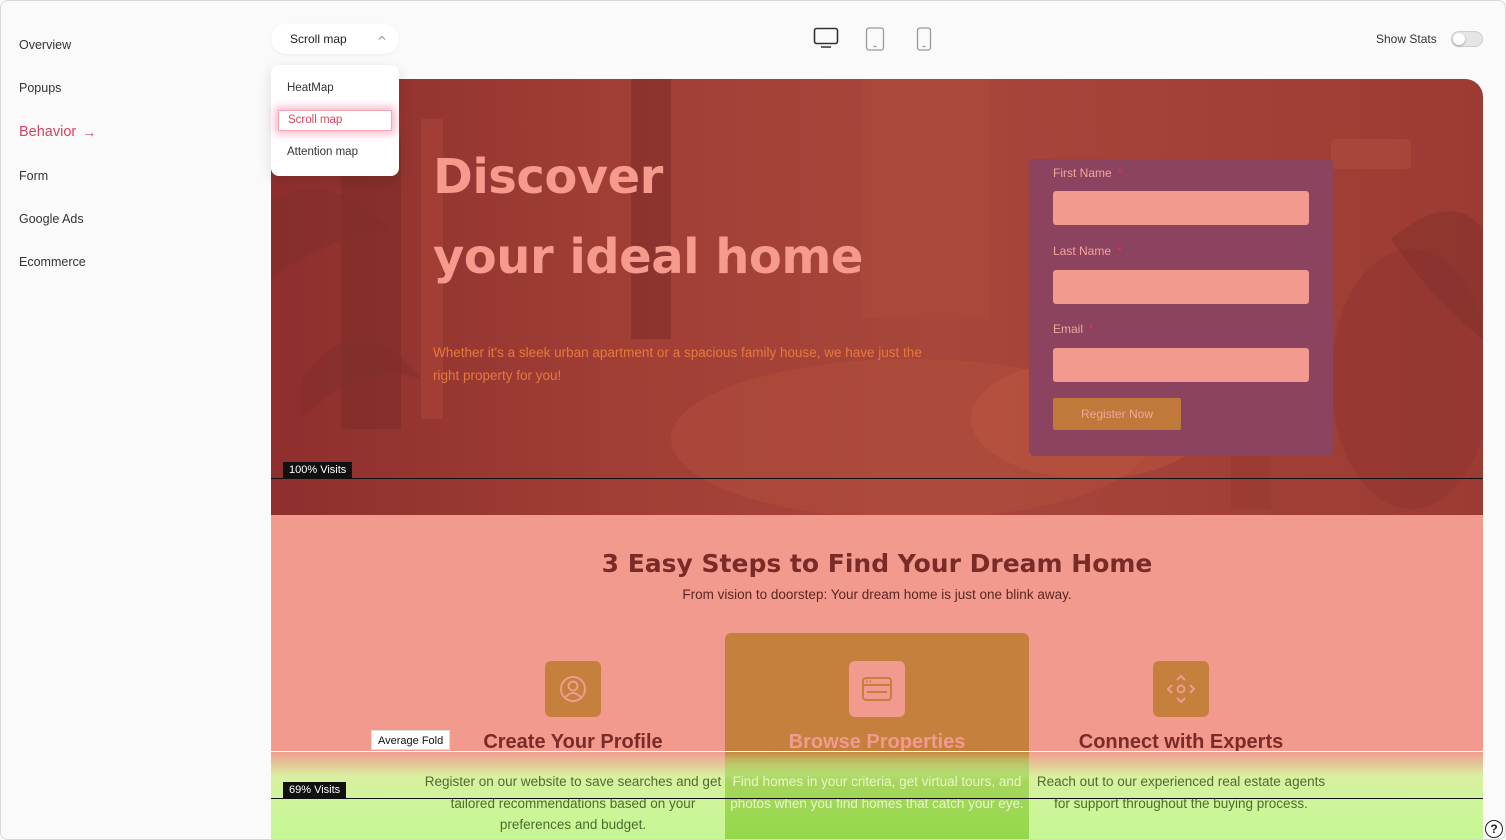 The height and width of the screenshot is (840, 1506). I want to click on map-mode-select: Scroll map, so click(335, 39).